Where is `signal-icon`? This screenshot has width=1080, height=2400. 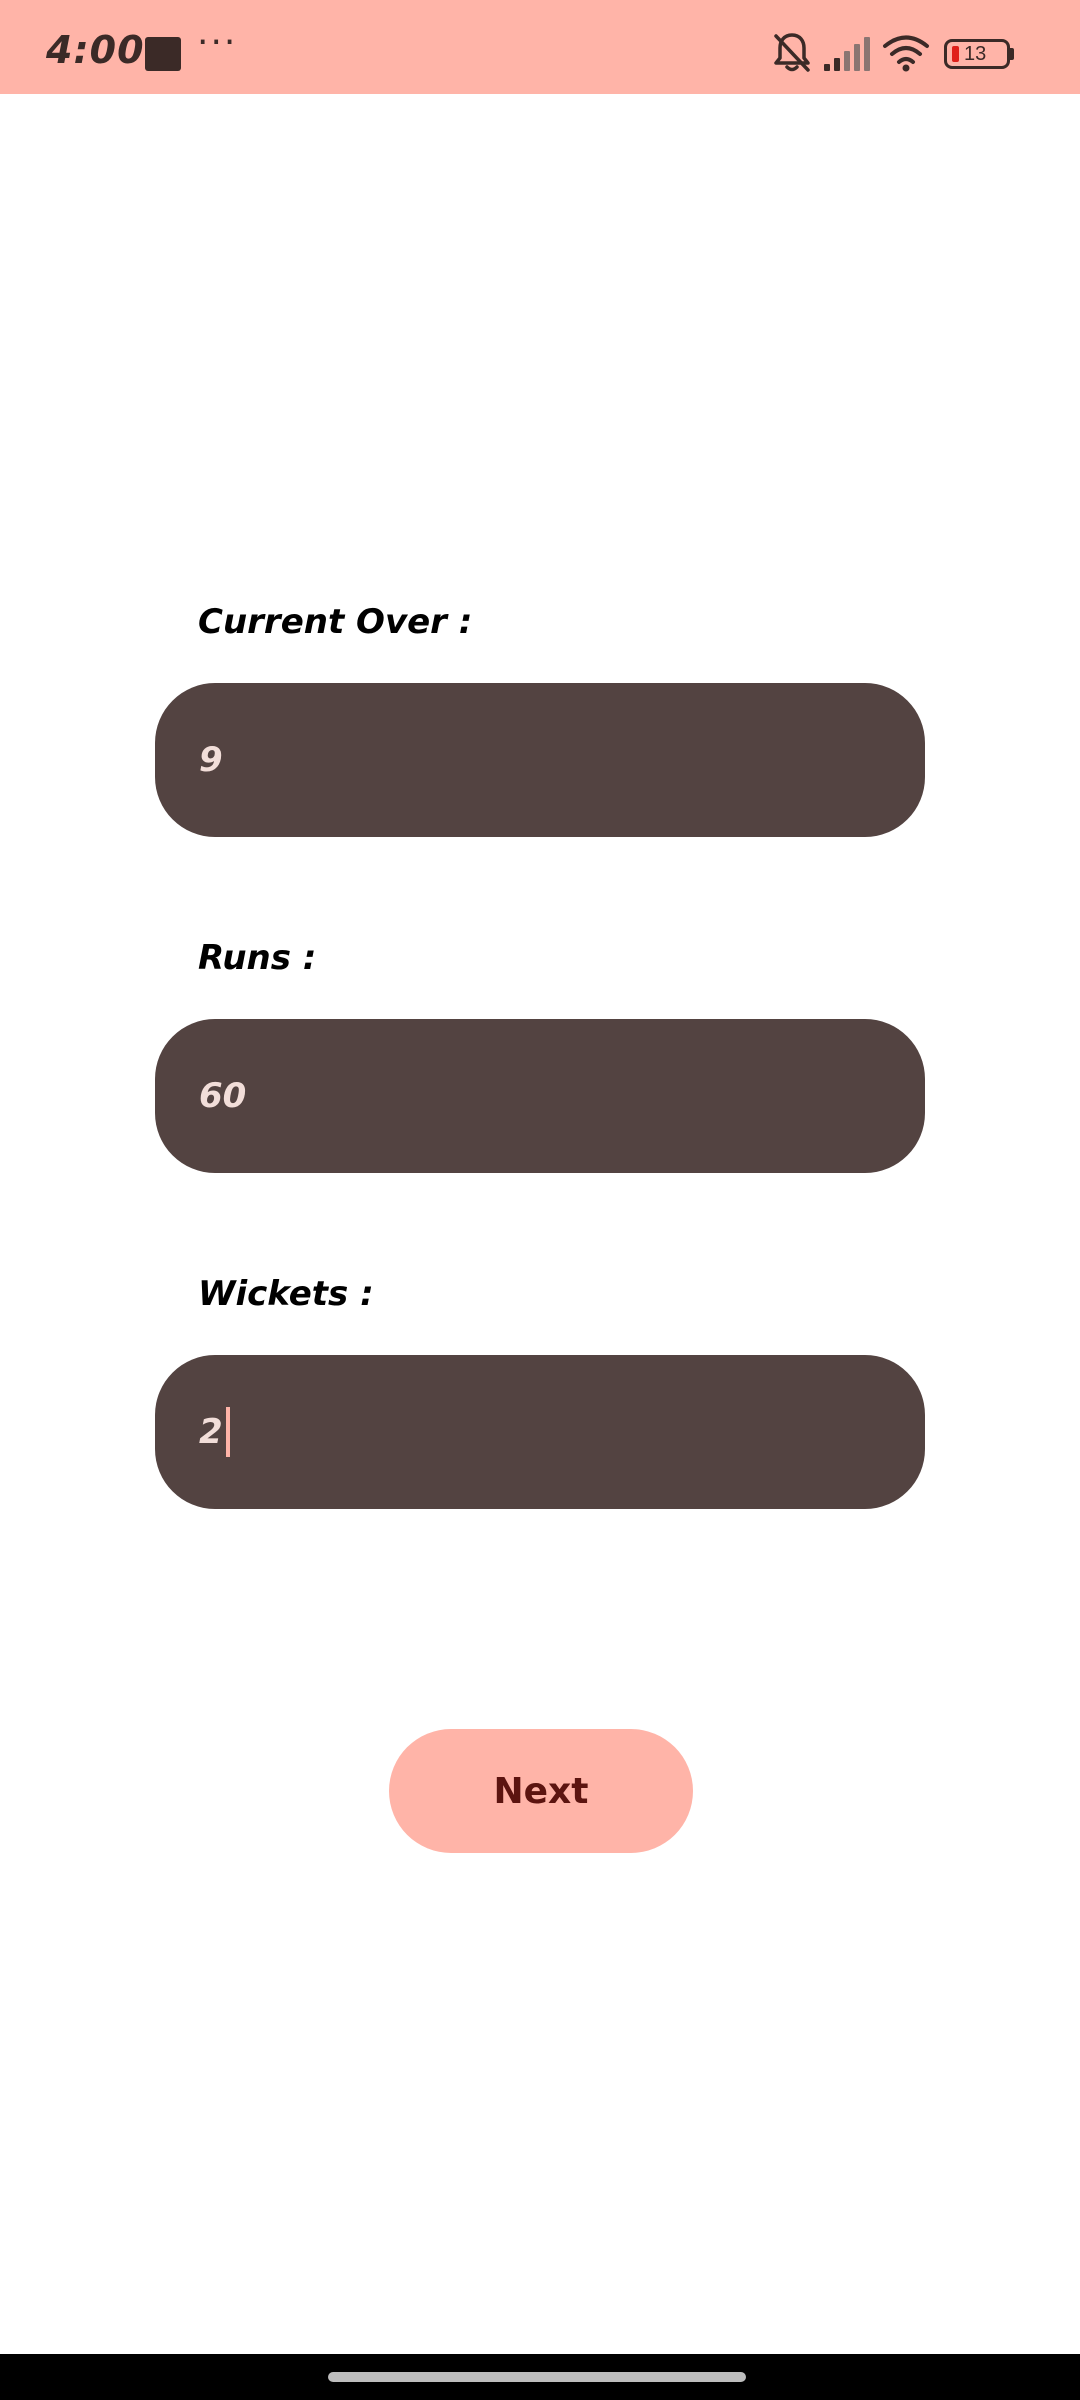 signal-icon is located at coordinates (847, 54).